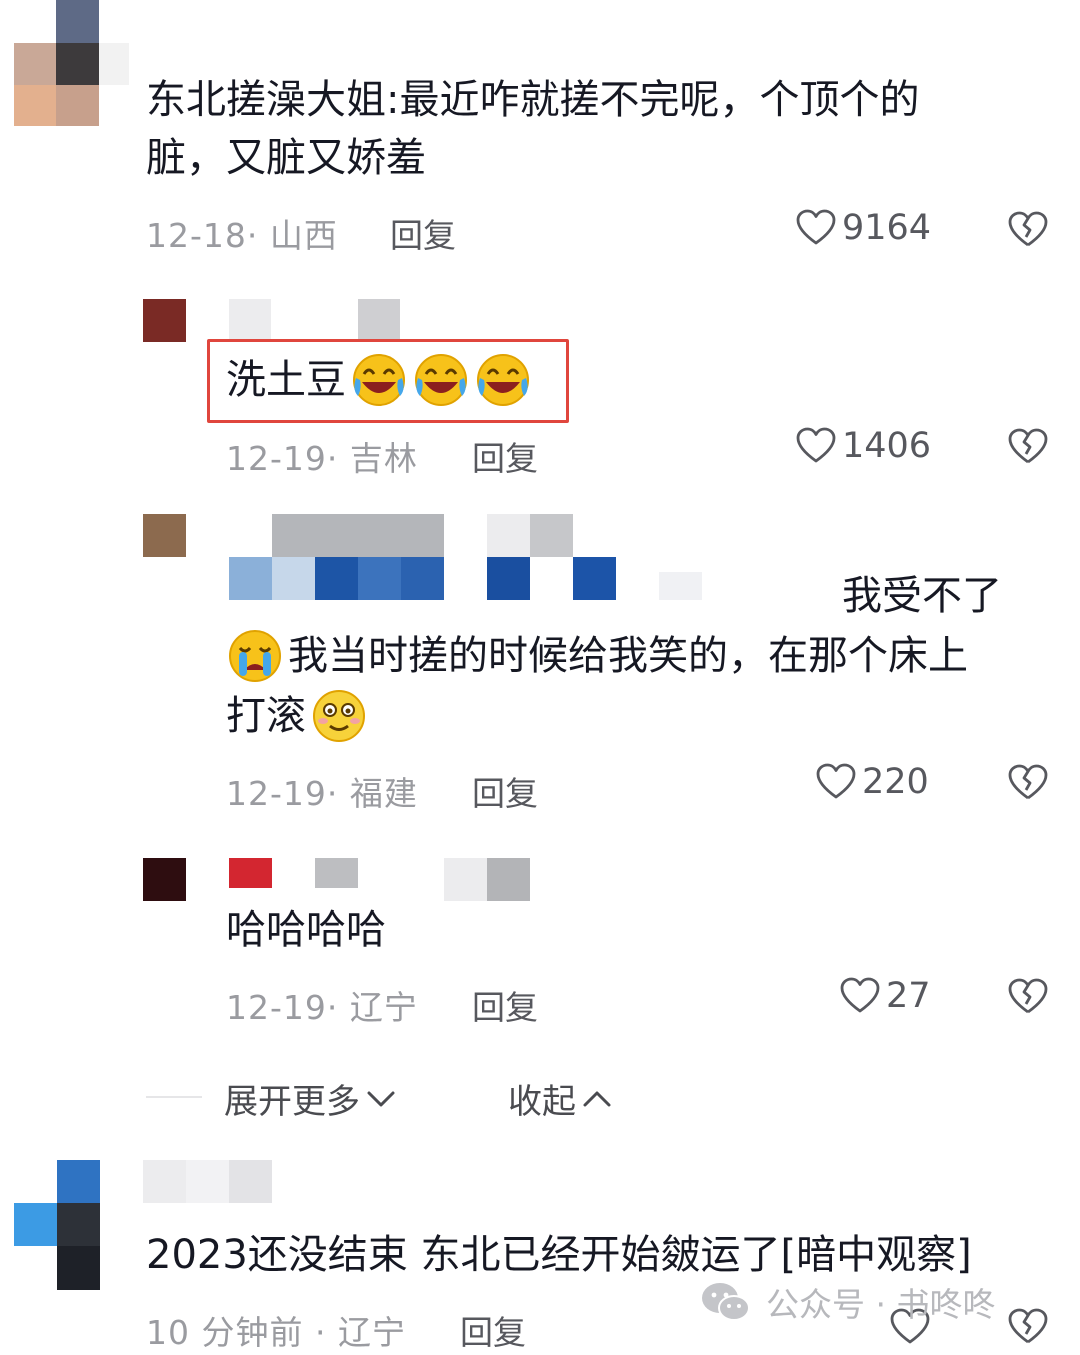  I want to click on like-button: 27, so click(885, 996).